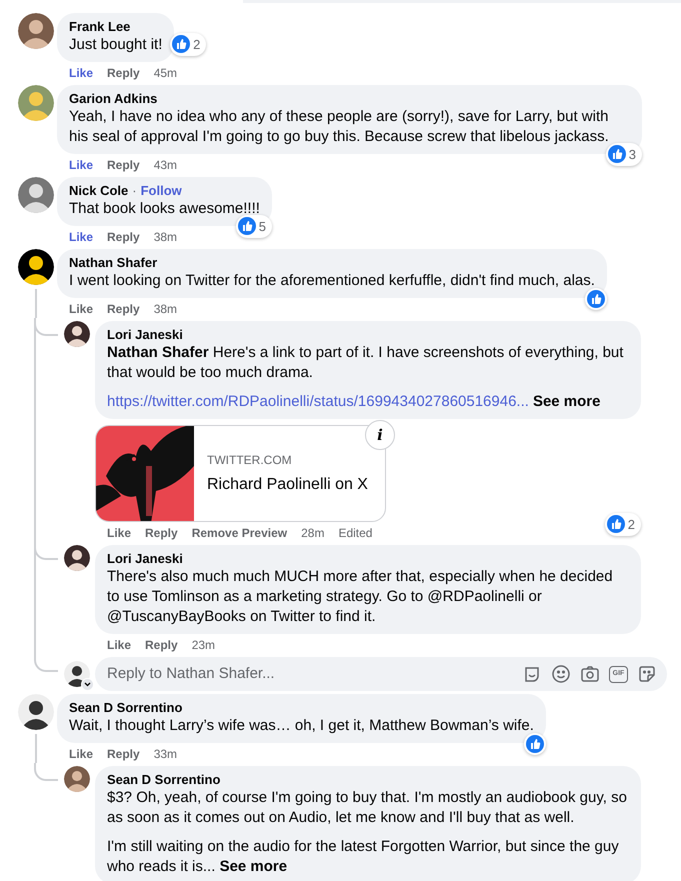 This screenshot has height=881, width=681. I want to click on comment-text: I'm still waiting on the audio for the latest Forgotten Warrior, but since the guy who reads it is... See more, so click(363, 857).